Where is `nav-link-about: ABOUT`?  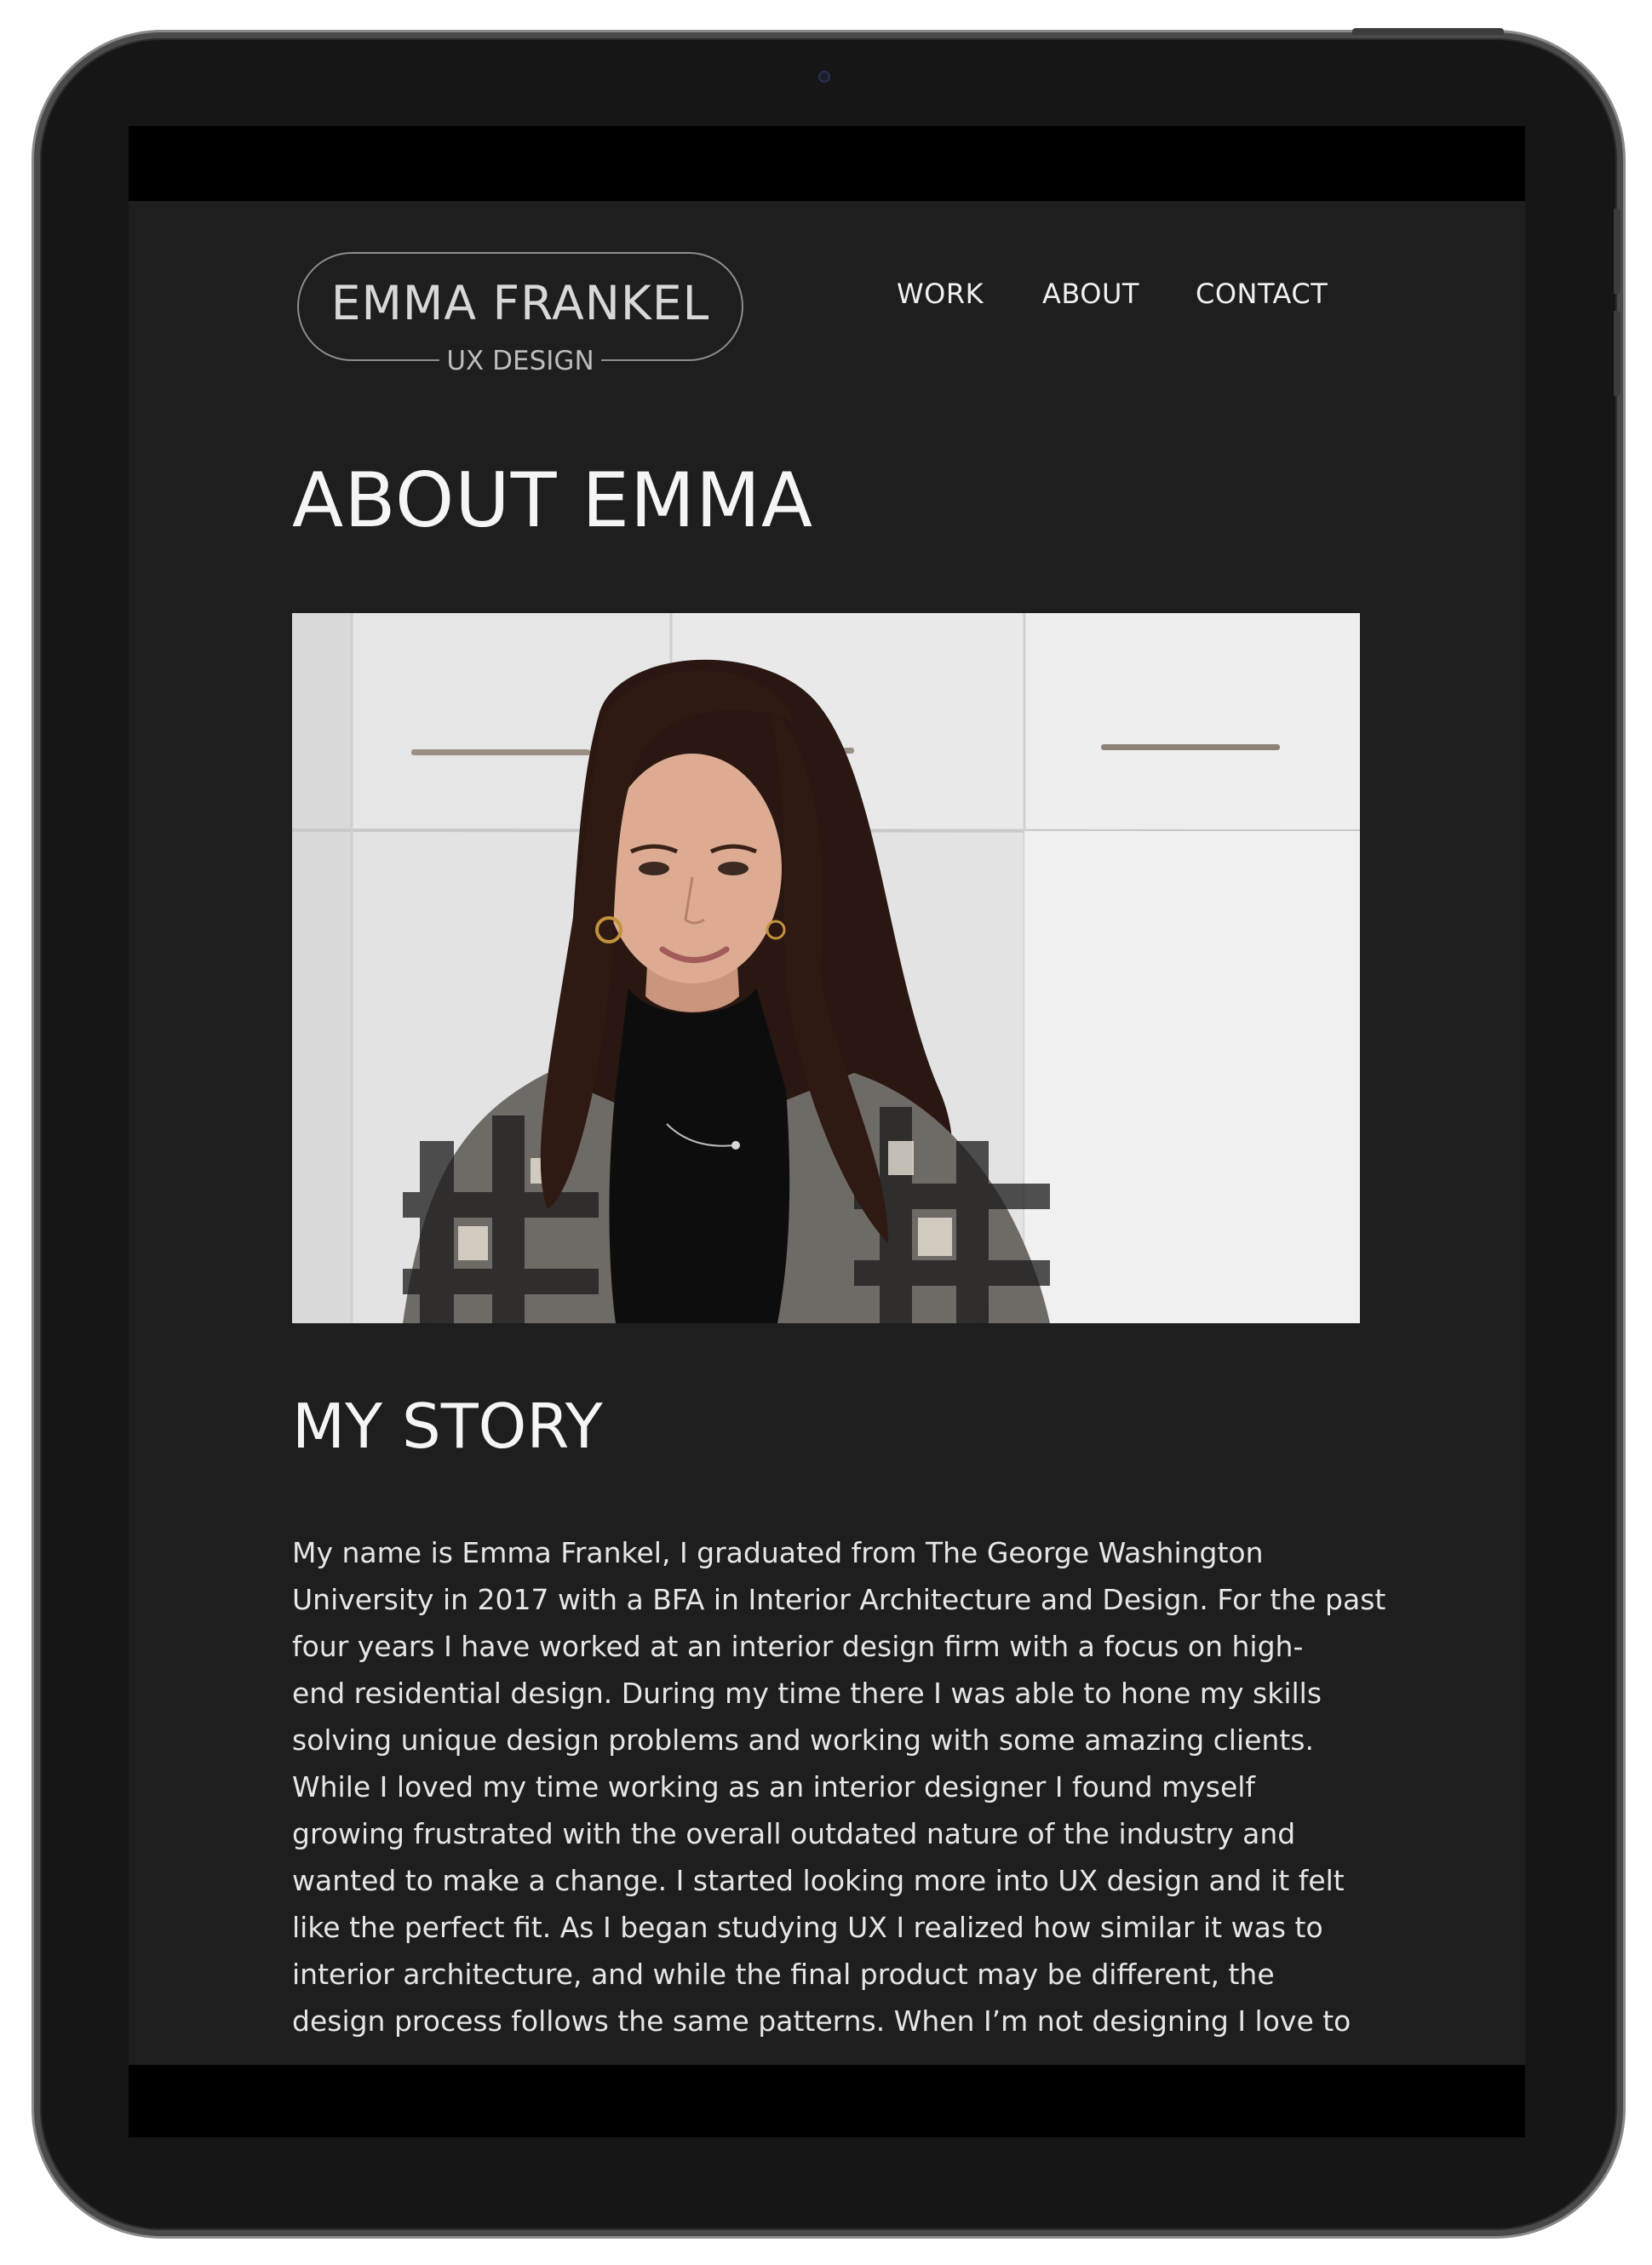 nav-link-about: ABOUT is located at coordinates (1090, 294).